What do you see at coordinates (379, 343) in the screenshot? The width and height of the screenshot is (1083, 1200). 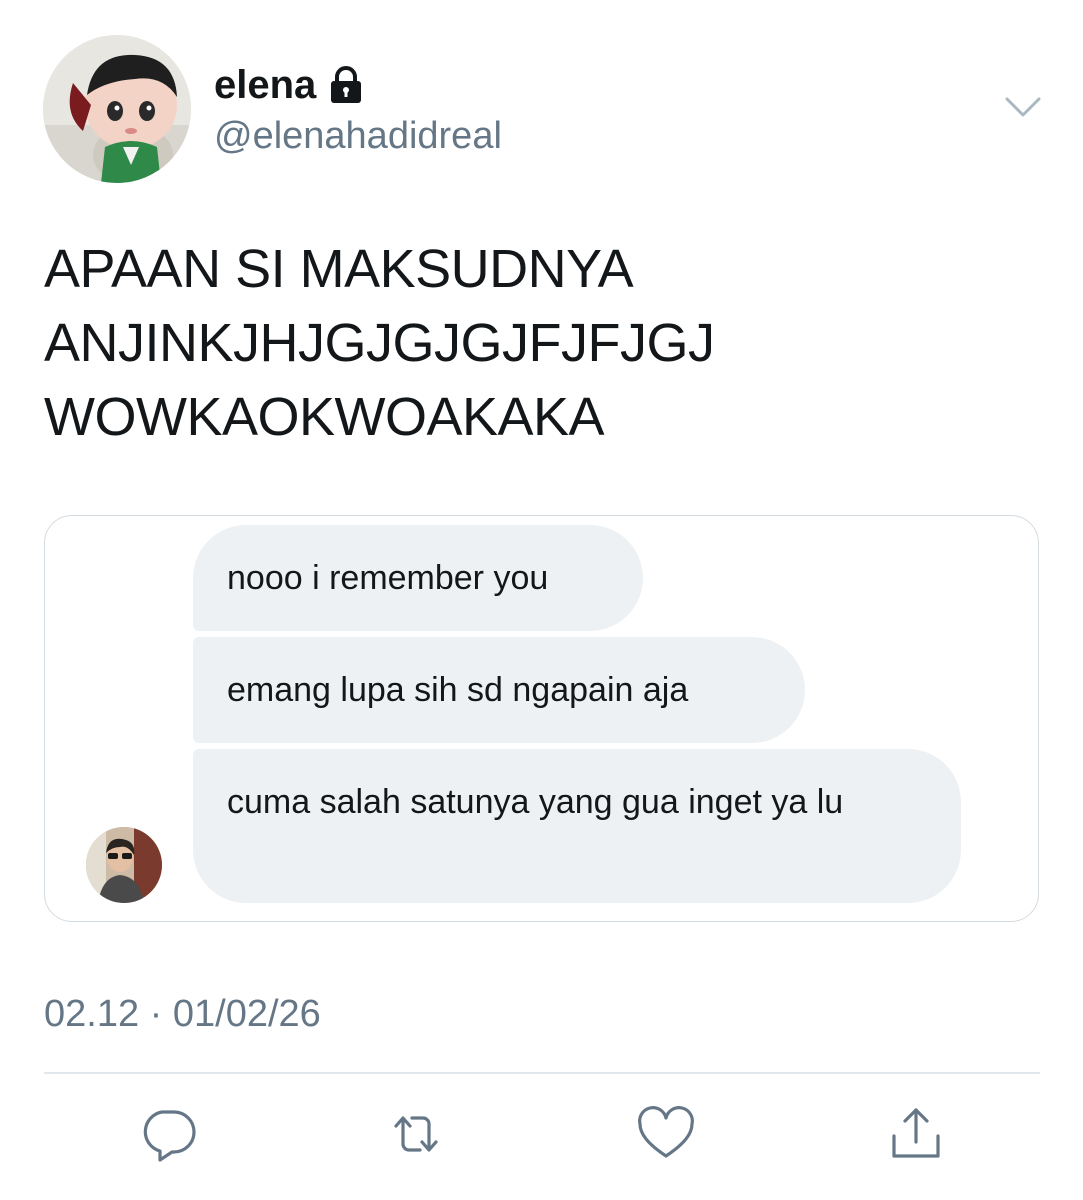 I see `tweet-line: ANJINKJHJGJGJGJFJFJGJ` at bounding box center [379, 343].